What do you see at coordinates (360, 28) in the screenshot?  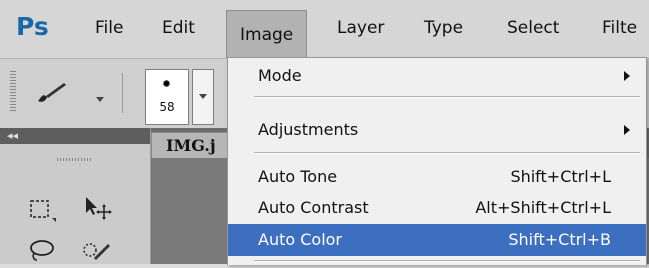 I see `menu-layer: Layer` at bounding box center [360, 28].